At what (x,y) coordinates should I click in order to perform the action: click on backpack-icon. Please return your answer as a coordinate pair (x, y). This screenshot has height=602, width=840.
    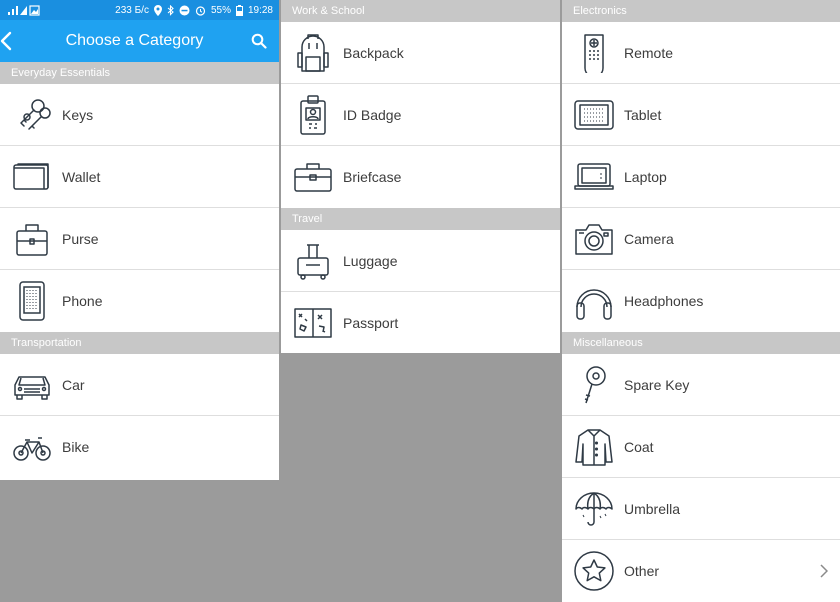
    Looking at the image, I should click on (313, 53).